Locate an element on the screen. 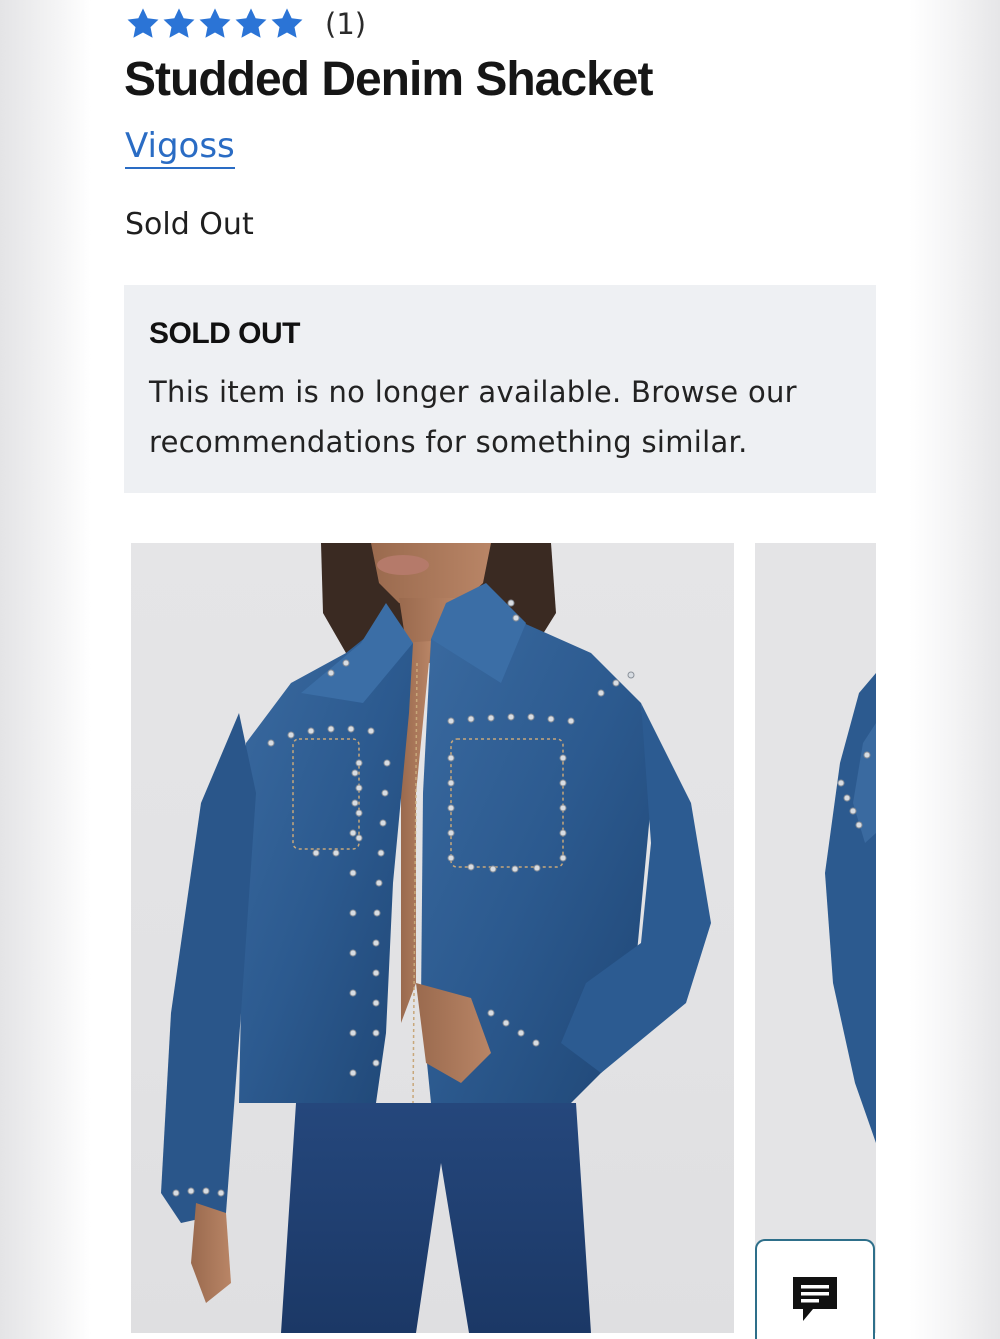 The image size is (1000, 1339). chat-button is located at coordinates (815, 1289).